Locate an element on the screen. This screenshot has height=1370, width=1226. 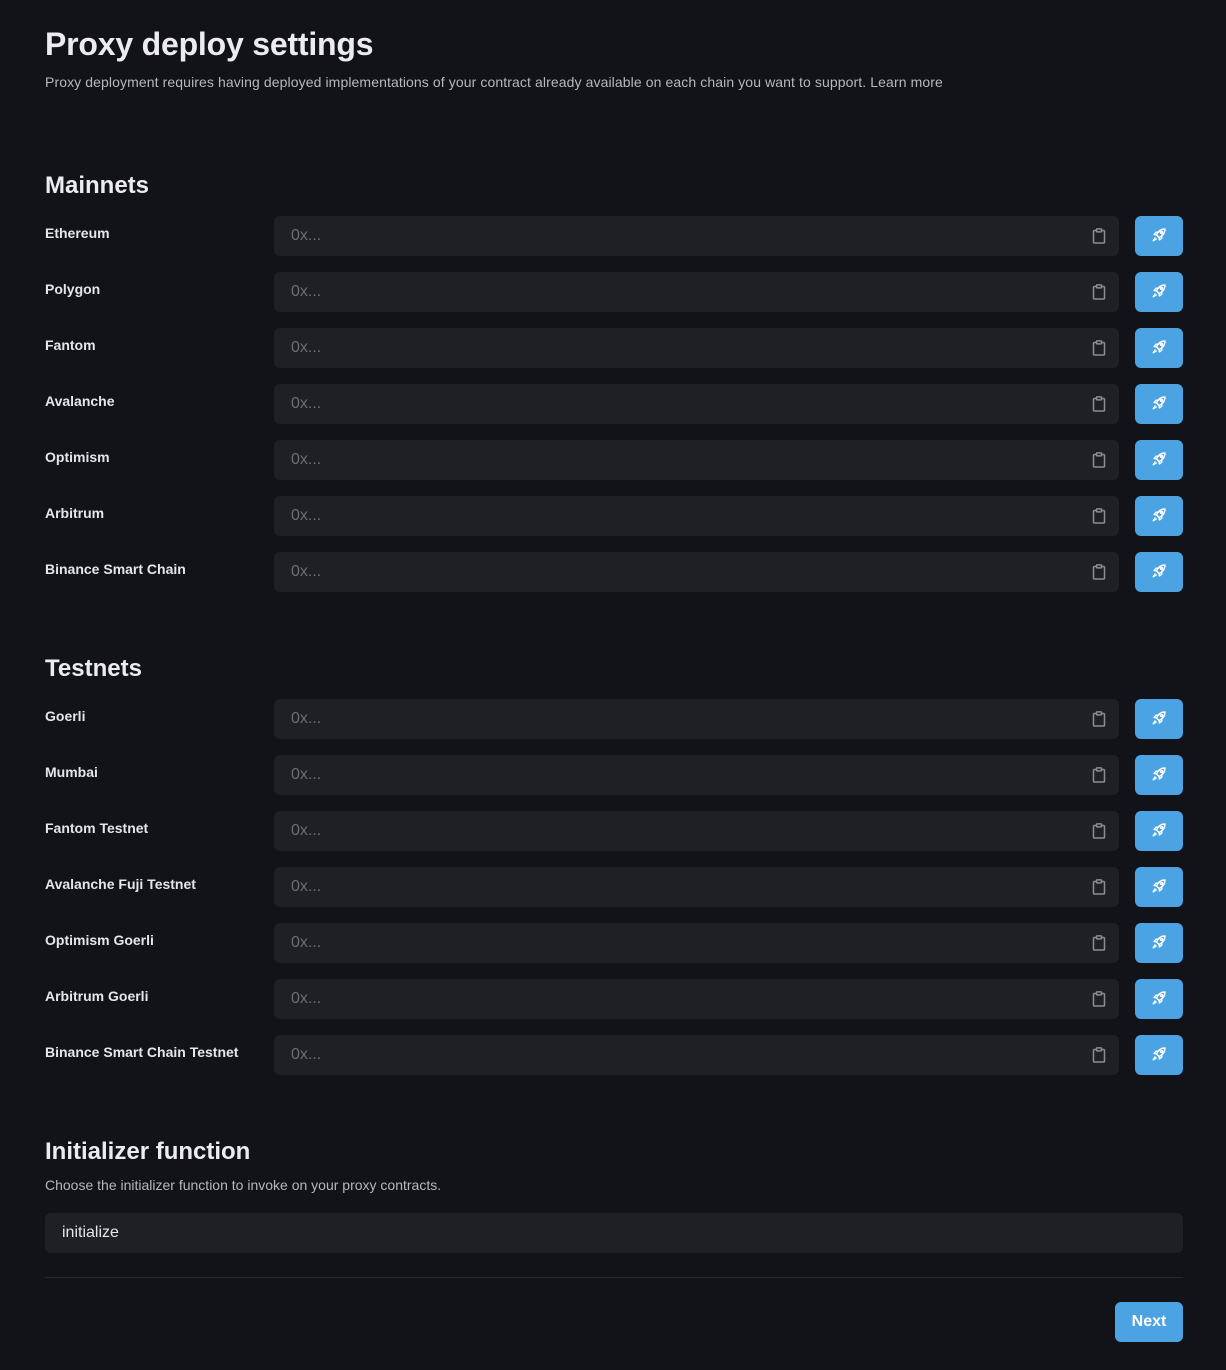
address-input-ethereum is located at coordinates (696, 236).